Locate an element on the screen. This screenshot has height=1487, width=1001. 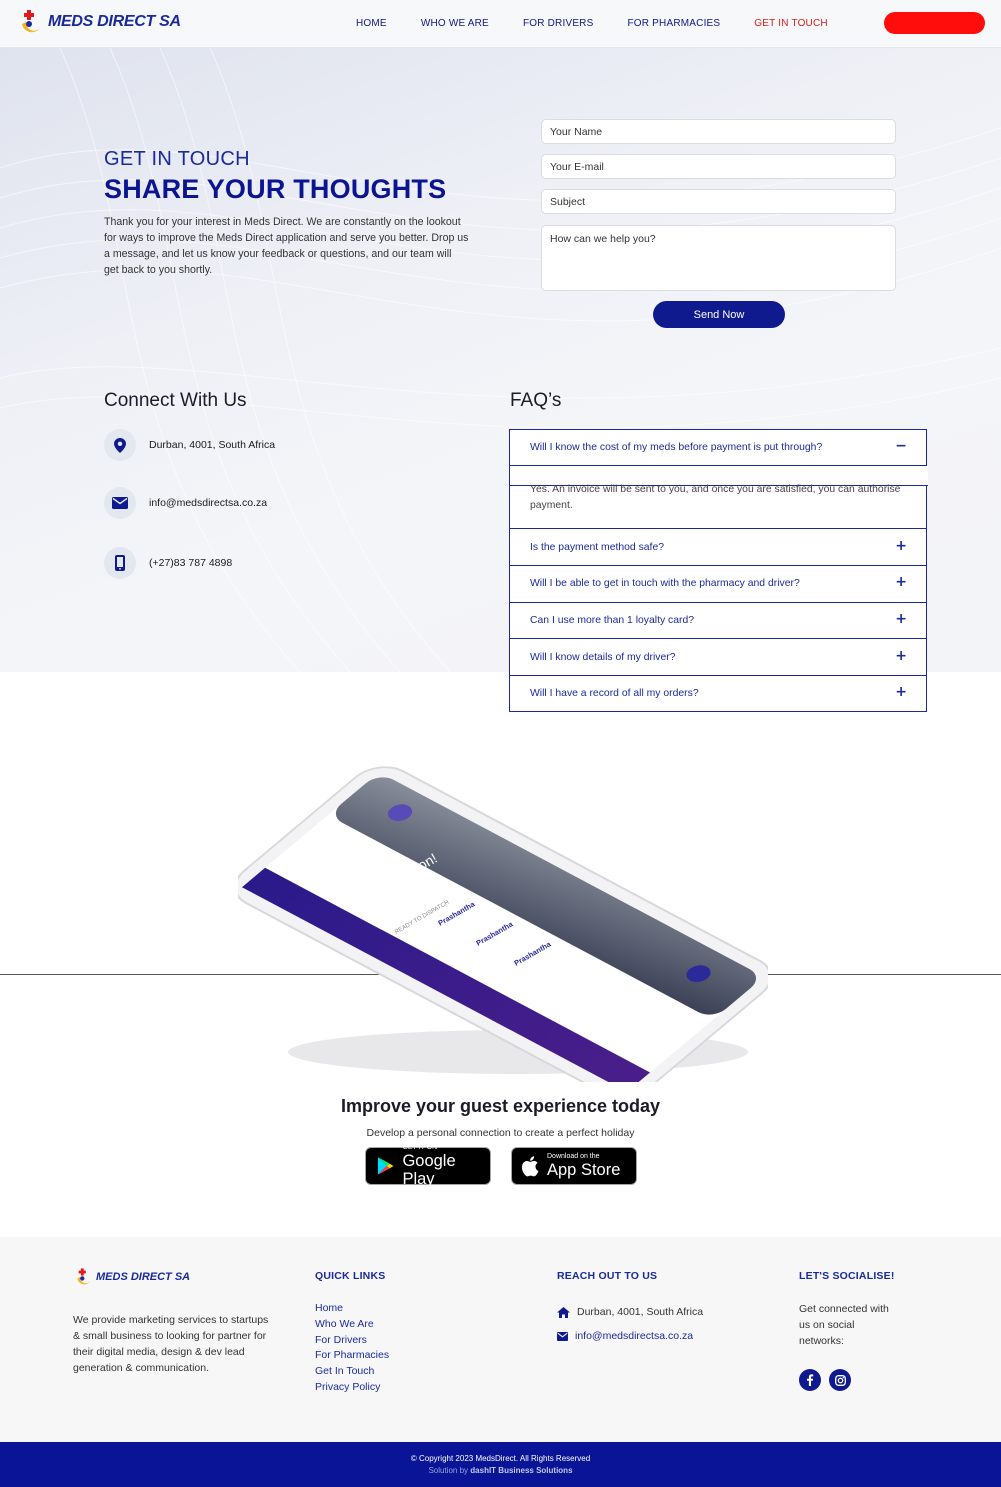
reach-title: REACH OUT TO US is located at coordinates (607, 1276).